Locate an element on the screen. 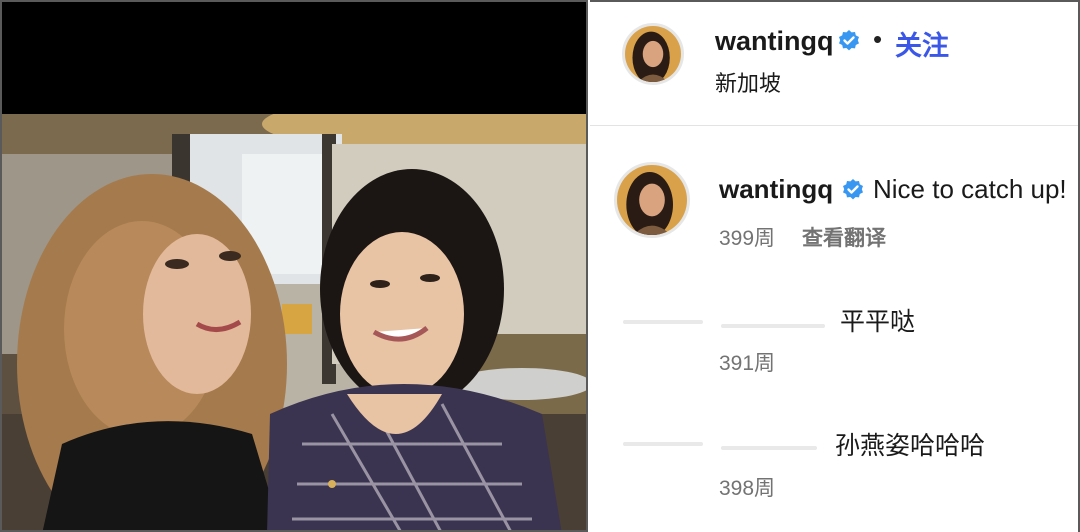 The width and height of the screenshot is (1080, 532). caption-author-avatar is located at coordinates (652, 200).